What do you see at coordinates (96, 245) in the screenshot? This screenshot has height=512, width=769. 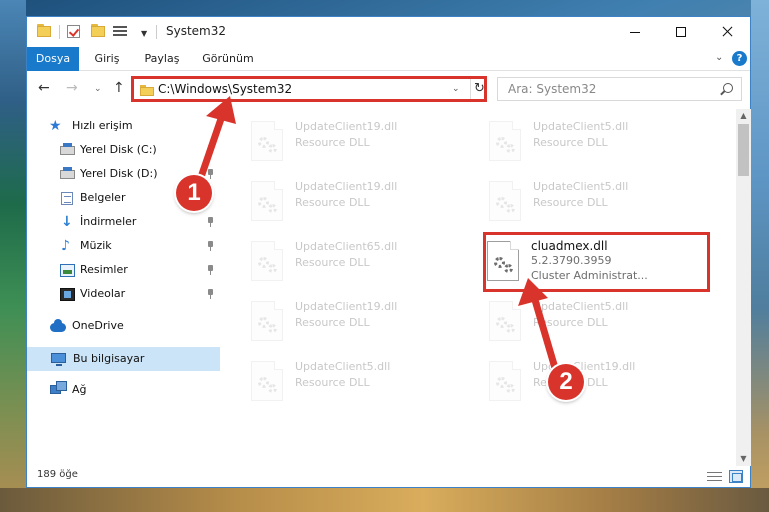 I see `sidebar-item-label: Müzik` at bounding box center [96, 245].